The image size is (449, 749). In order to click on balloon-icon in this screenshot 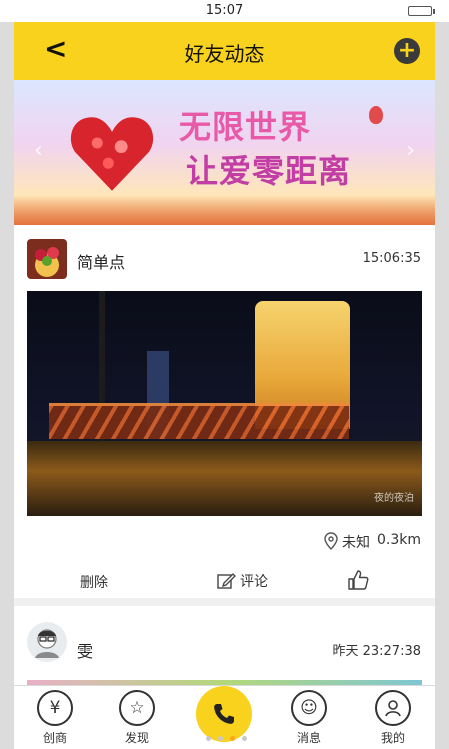, I will do `click(376, 115)`.